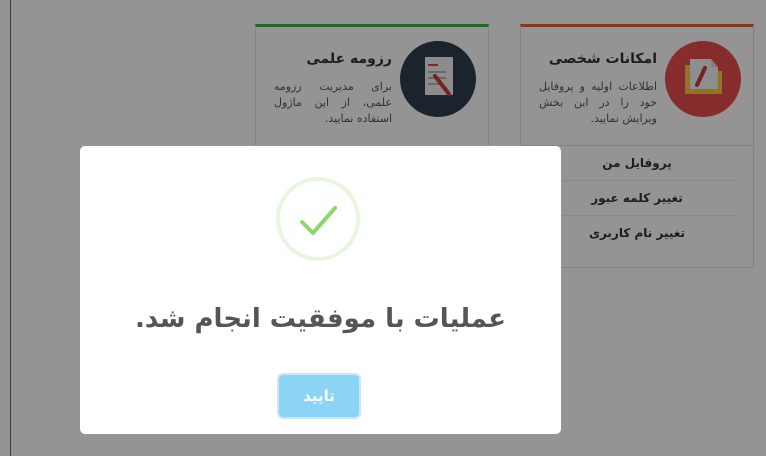 This screenshot has height=456, width=766. I want to click on confirm-button: تایید, so click(319, 396).